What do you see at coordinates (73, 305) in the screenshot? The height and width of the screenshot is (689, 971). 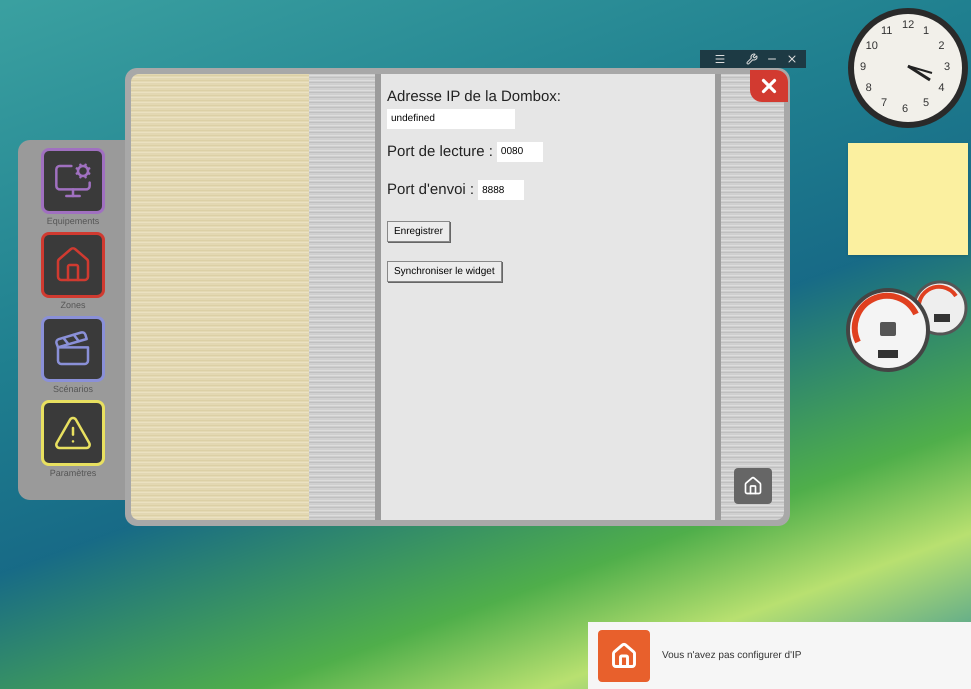 I see `dock-label: Zones` at bounding box center [73, 305].